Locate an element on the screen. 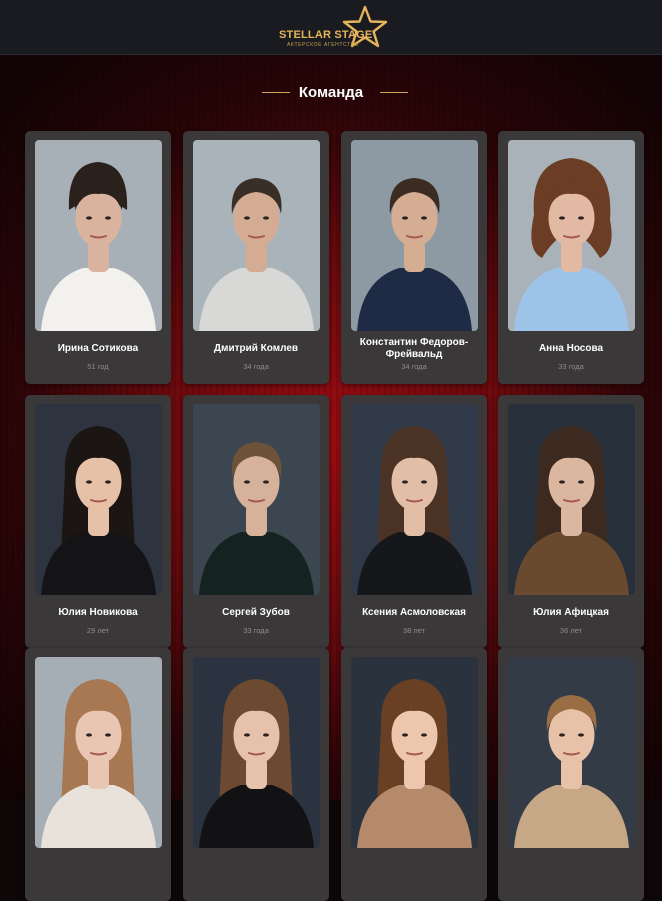 This screenshot has height=901, width=662. team-member-card: Анна Носова 33 года is located at coordinates (571, 257).